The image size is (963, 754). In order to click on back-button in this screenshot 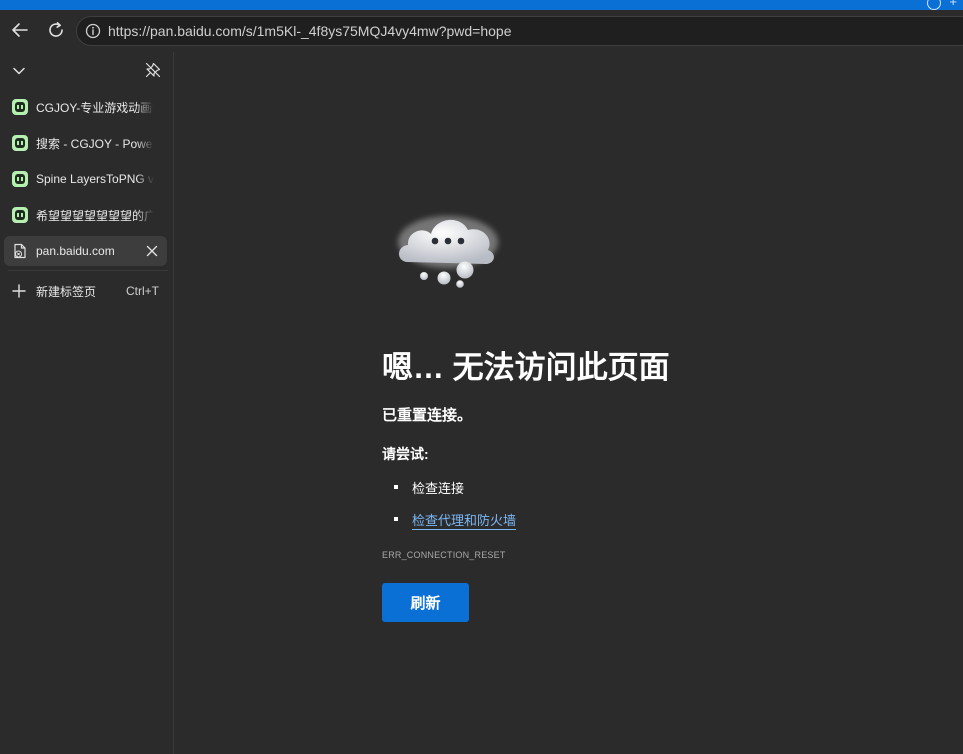, I will do `click(20, 30)`.